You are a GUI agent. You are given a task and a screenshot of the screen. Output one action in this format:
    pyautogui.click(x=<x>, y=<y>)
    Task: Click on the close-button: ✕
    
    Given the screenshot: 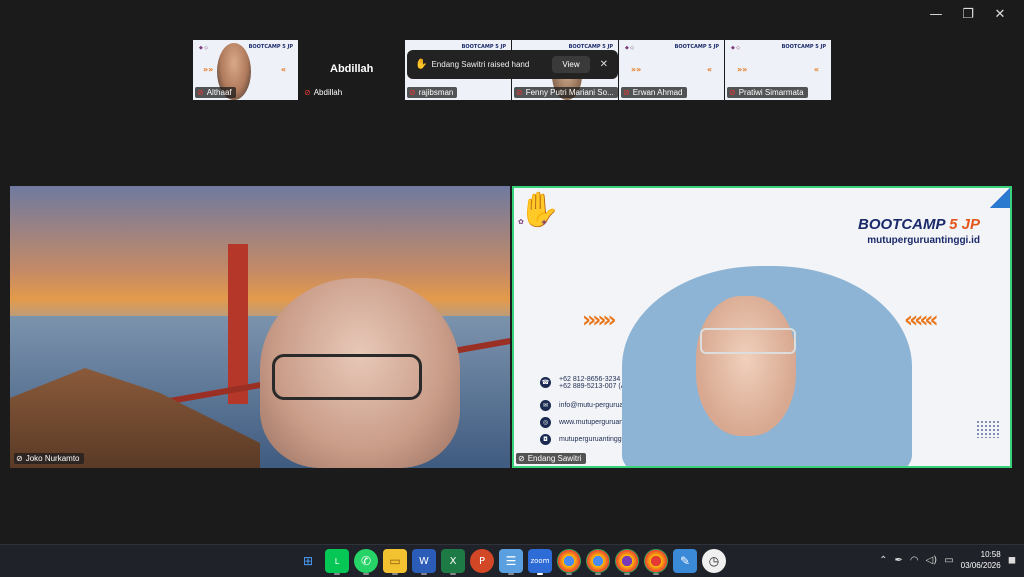 What is the action you would take?
    pyautogui.click(x=1000, y=15)
    